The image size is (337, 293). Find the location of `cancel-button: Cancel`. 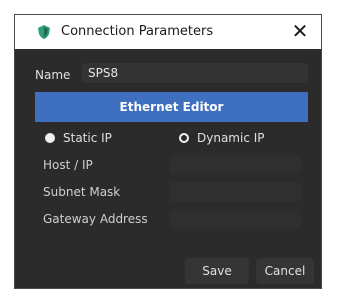

cancel-button: Cancel is located at coordinates (285, 271).